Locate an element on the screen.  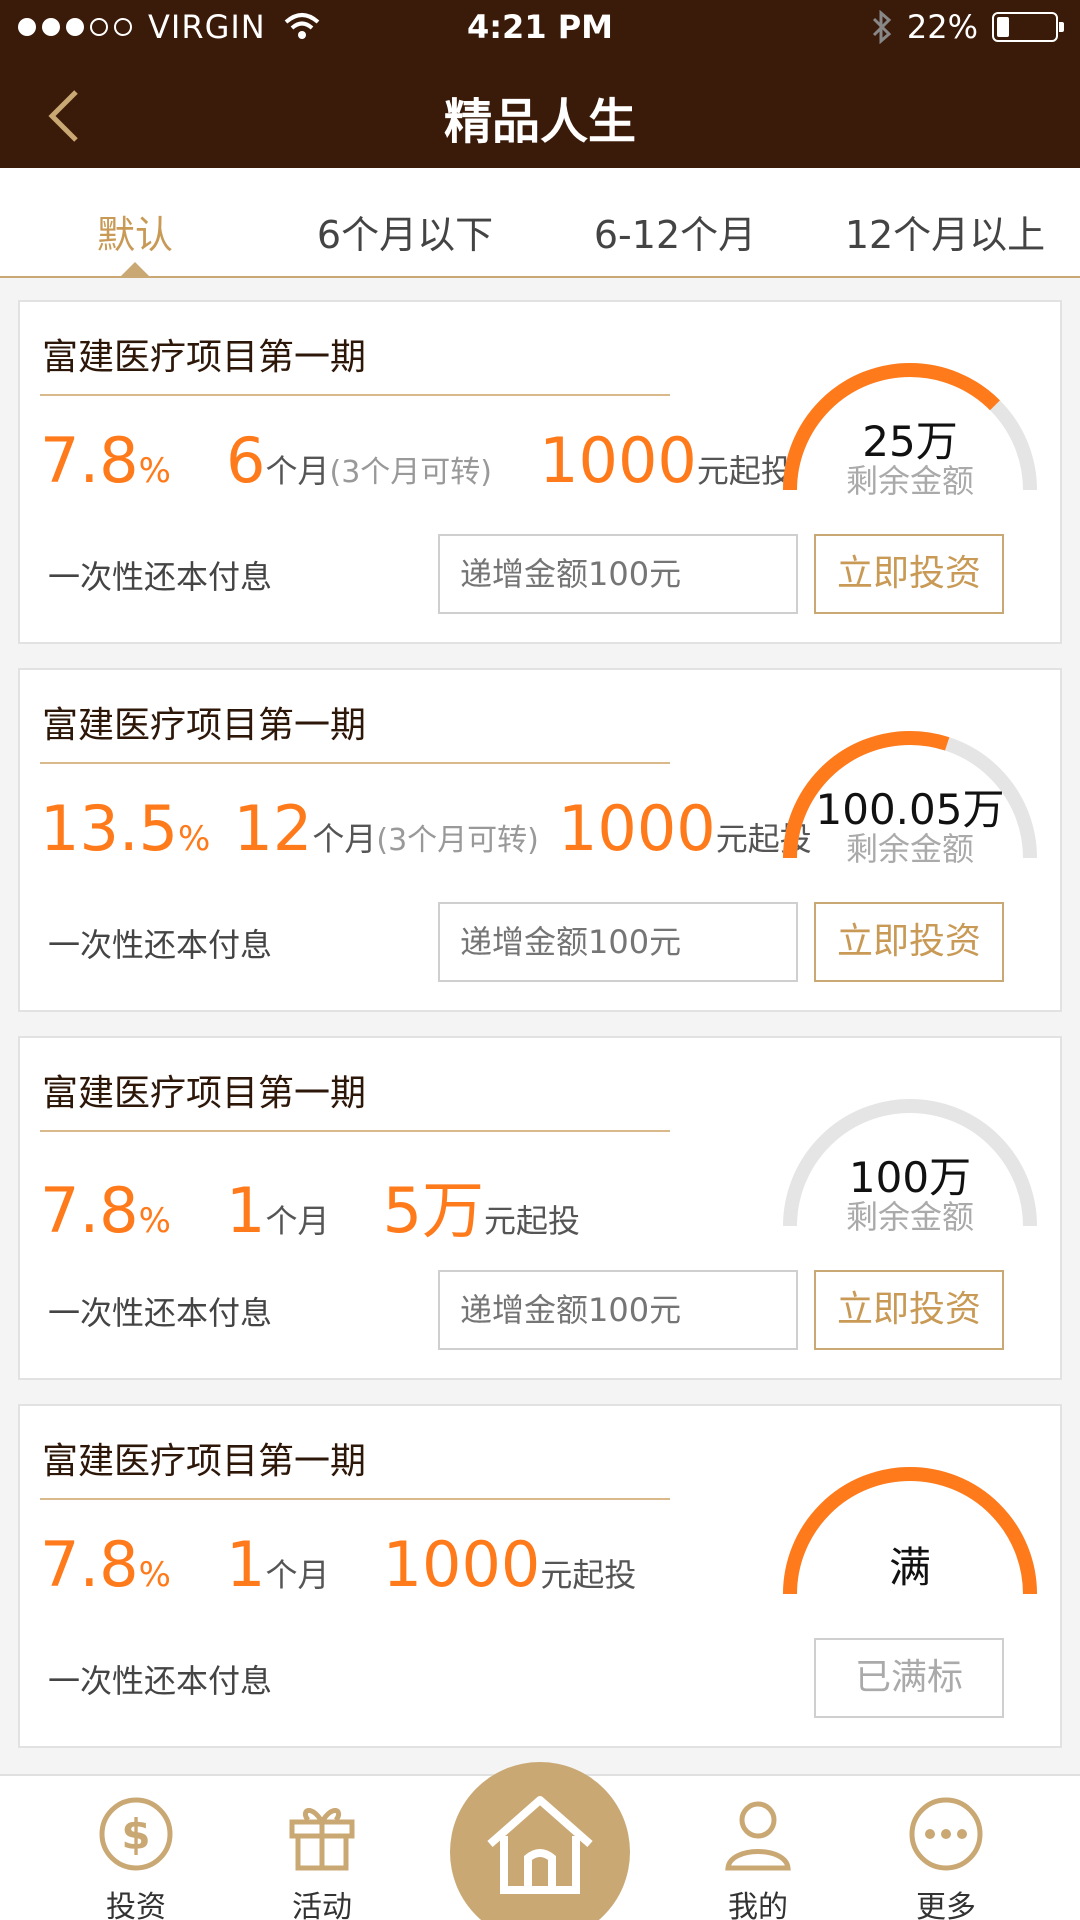
product-figures: 13.5% 12个月(3个月可转) 1000元起投 is located at coordinates (426, 828).